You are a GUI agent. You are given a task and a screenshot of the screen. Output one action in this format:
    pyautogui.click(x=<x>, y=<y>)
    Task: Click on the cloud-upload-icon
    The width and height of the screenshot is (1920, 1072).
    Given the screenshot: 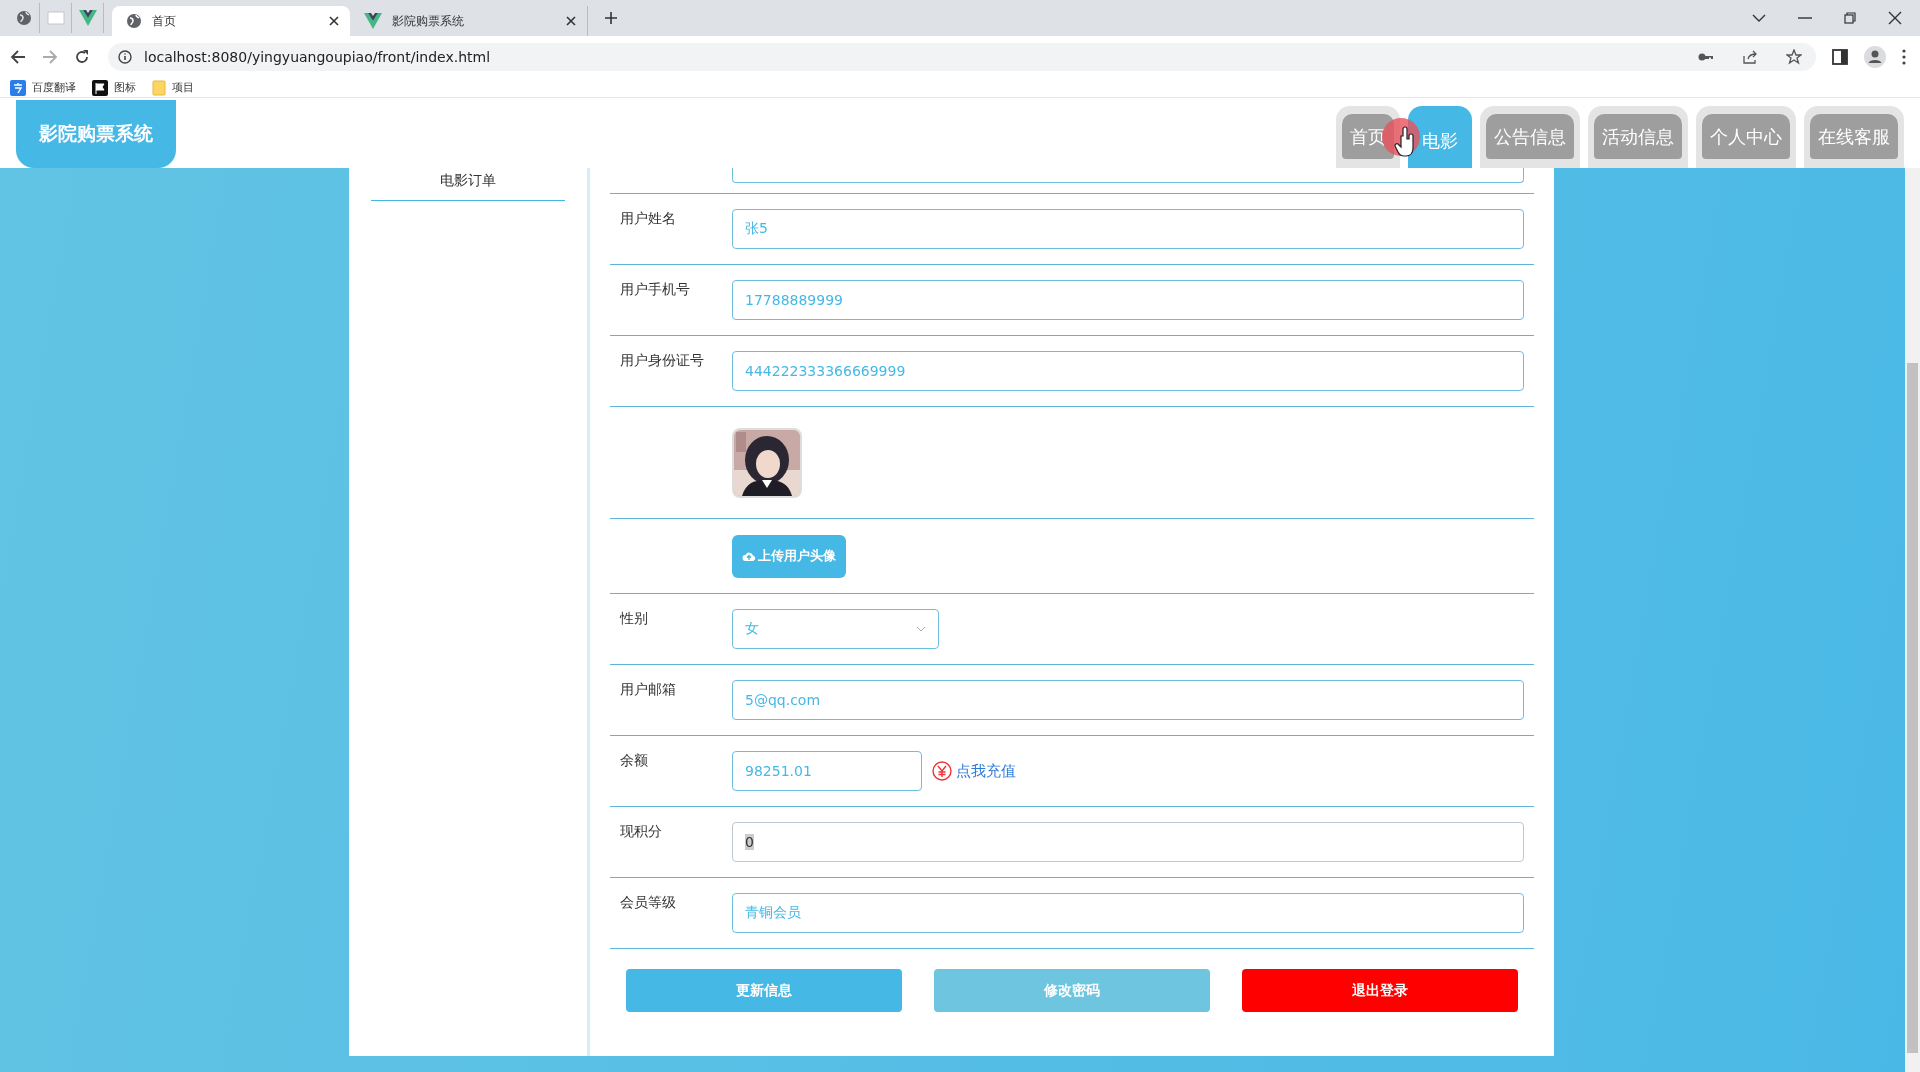 What is the action you would take?
    pyautogui.click(x=749, y=556)
    